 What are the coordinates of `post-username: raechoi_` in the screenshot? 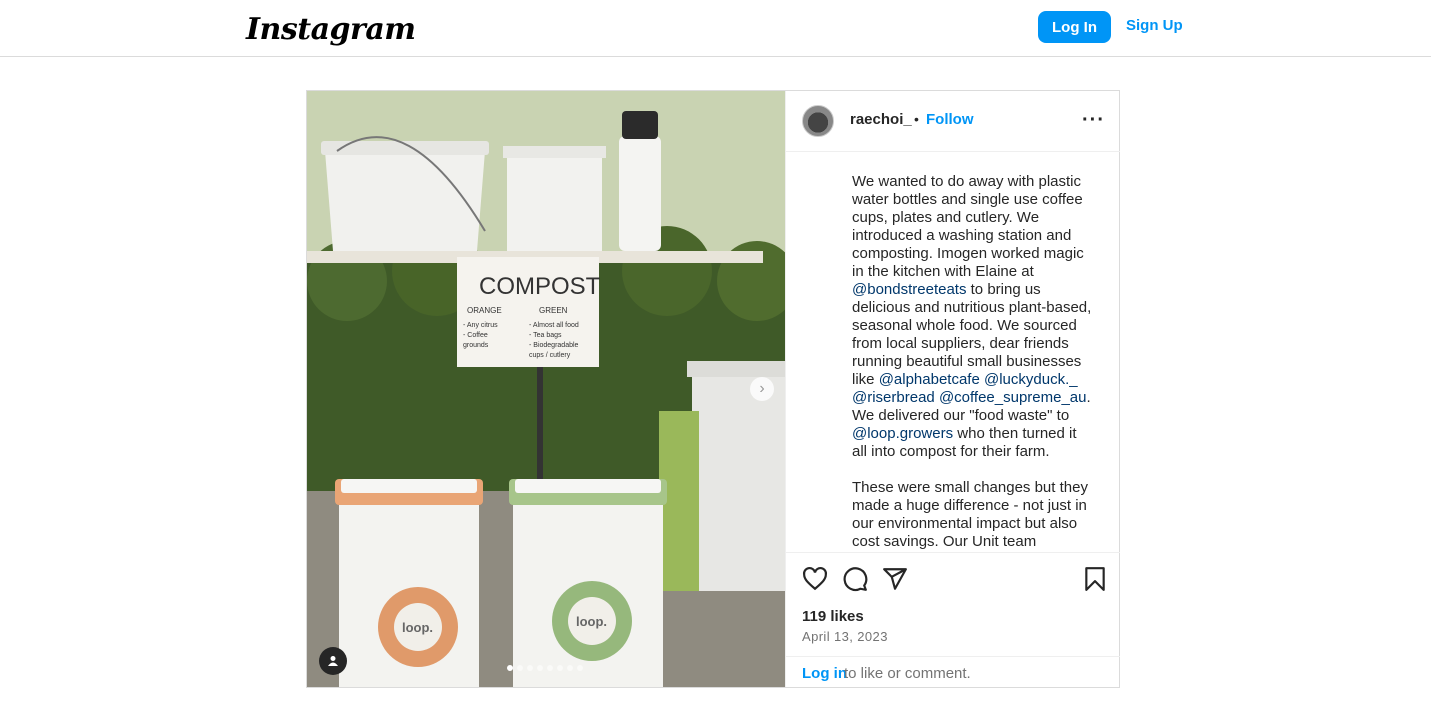 It's located at (881, 119).